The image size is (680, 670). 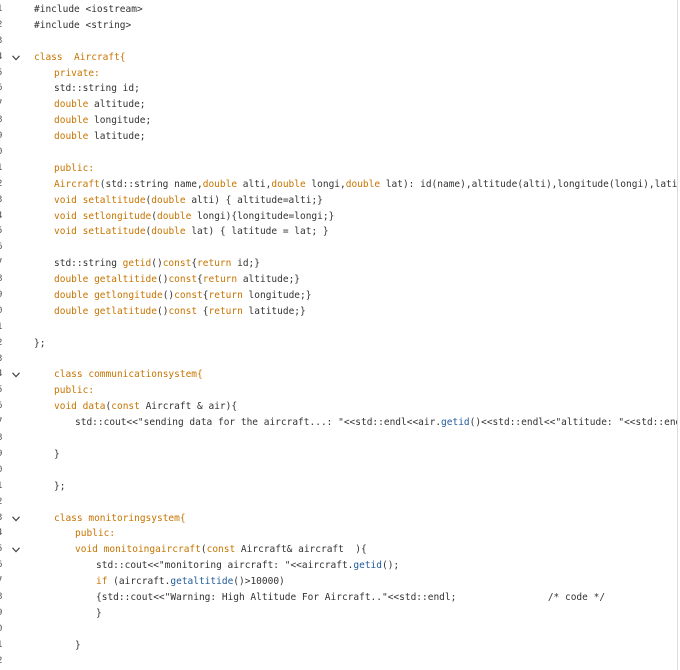 What do you see at coordinates (137, 518) in the screenshot?
I see `code-keyword: monitoringsystem{` at bounding box center [137, 518].